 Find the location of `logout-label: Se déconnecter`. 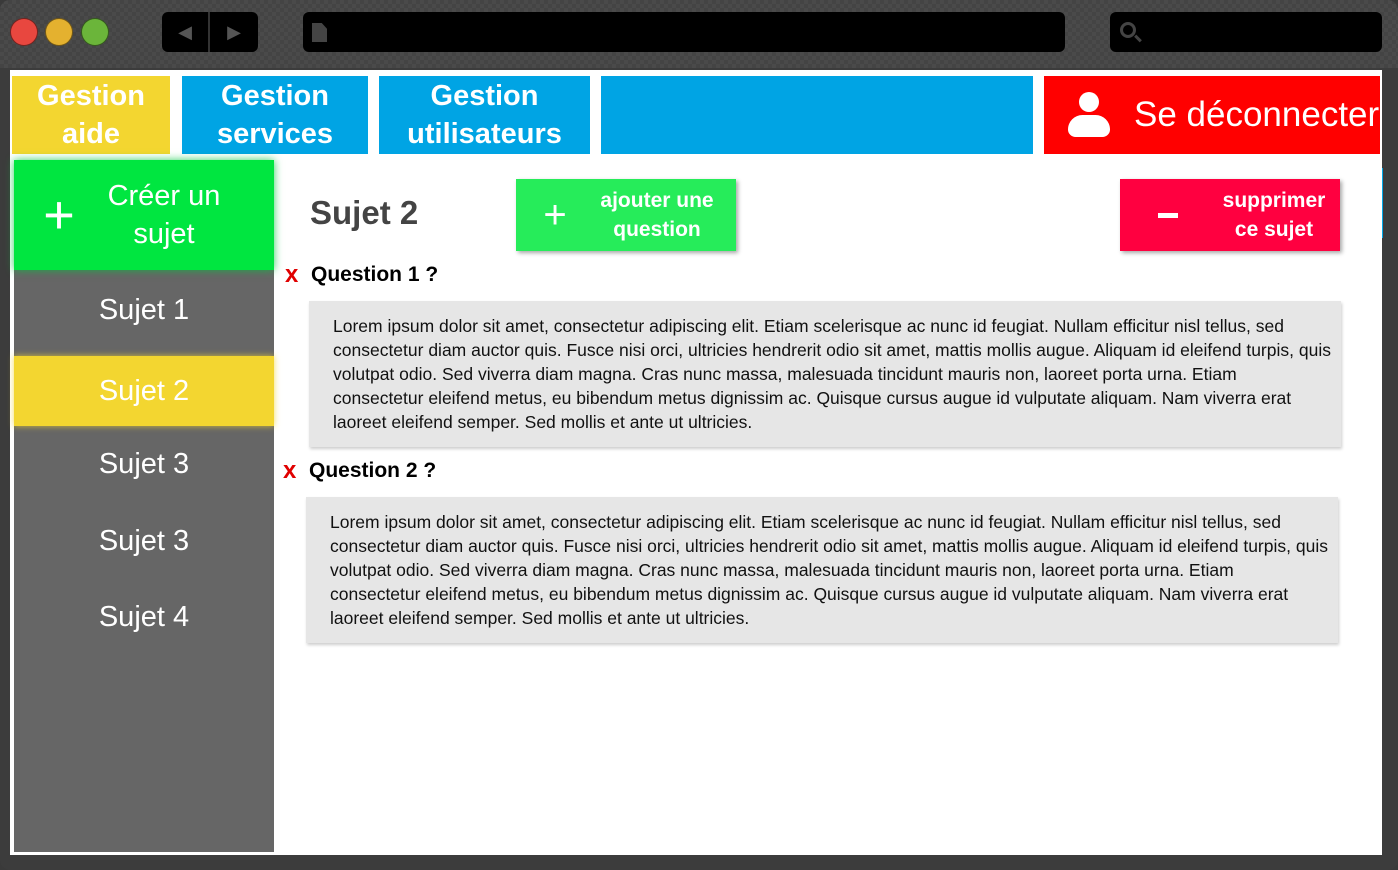

logout-label: Se déconnecter is located at coordinates (1257, 114).